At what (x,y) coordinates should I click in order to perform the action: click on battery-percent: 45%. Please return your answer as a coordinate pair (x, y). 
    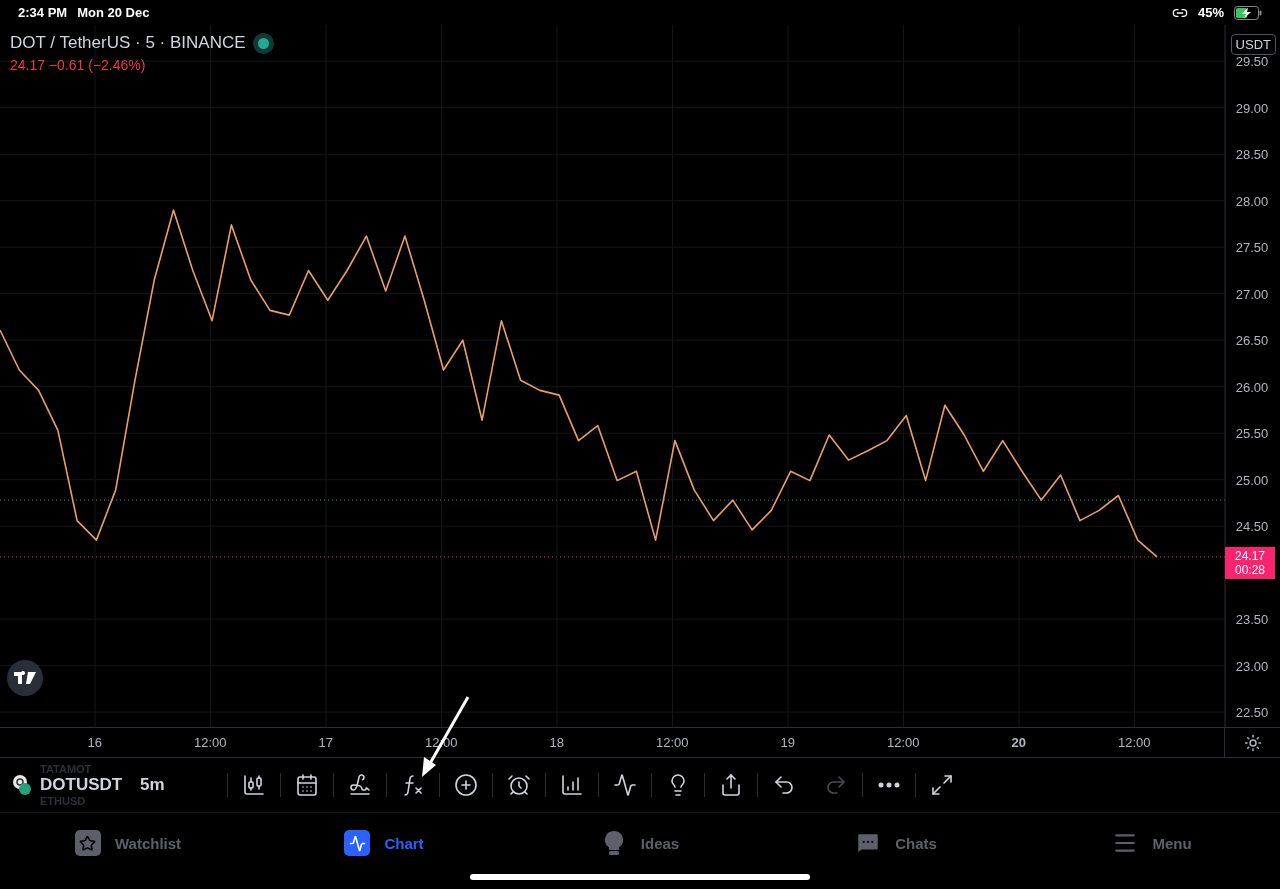
    Looking at the image, I should click on (1210, 12).